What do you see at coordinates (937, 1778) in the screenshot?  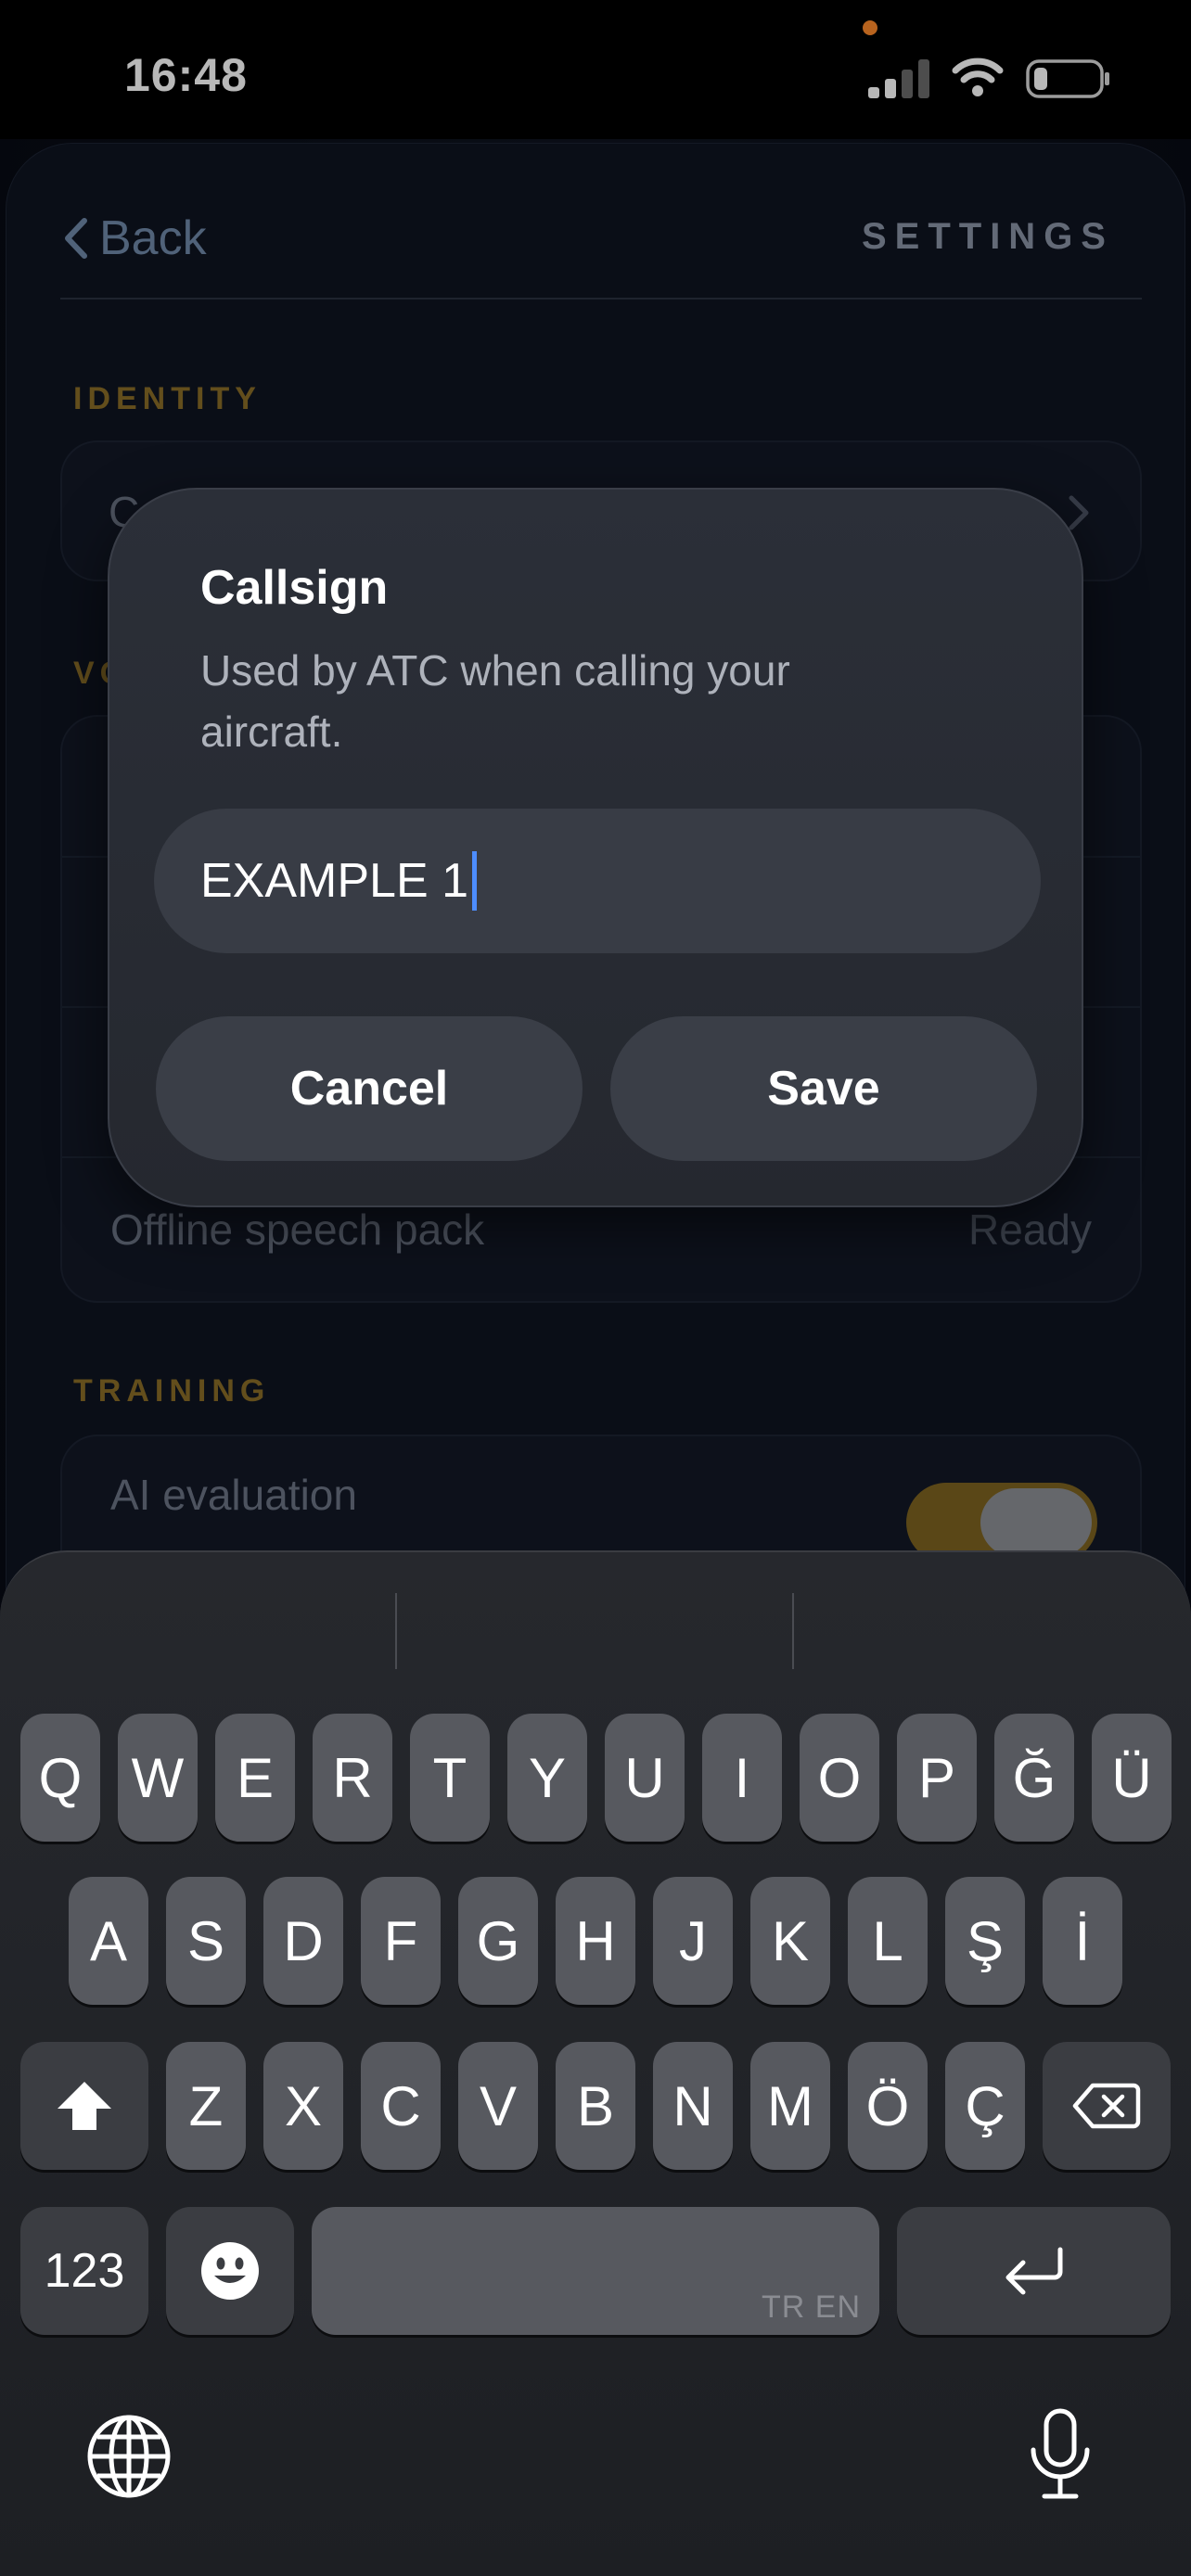 I see `key-p: P` at bounding box center [937, 1778].